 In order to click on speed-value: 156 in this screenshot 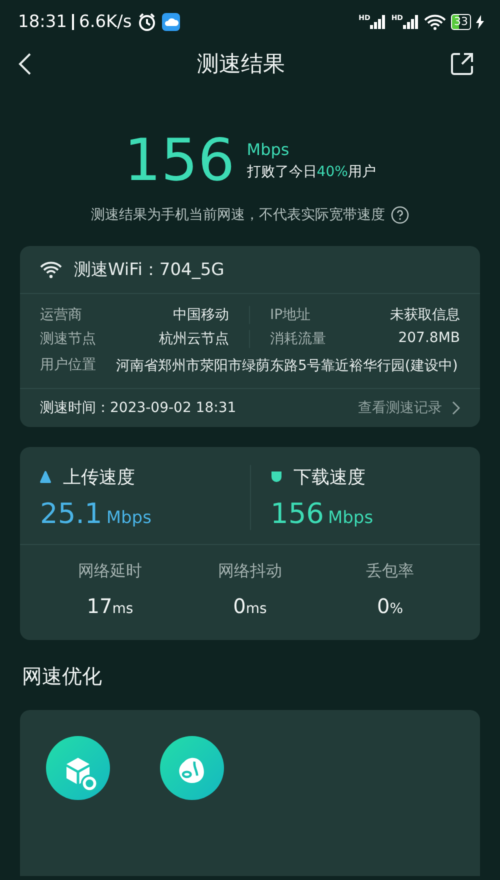, I will do `click(179, 160)`.